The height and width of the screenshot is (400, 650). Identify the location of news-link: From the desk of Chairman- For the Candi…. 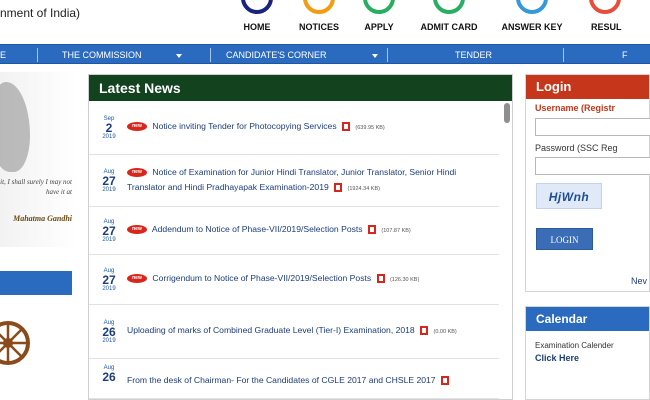
(281, 380).